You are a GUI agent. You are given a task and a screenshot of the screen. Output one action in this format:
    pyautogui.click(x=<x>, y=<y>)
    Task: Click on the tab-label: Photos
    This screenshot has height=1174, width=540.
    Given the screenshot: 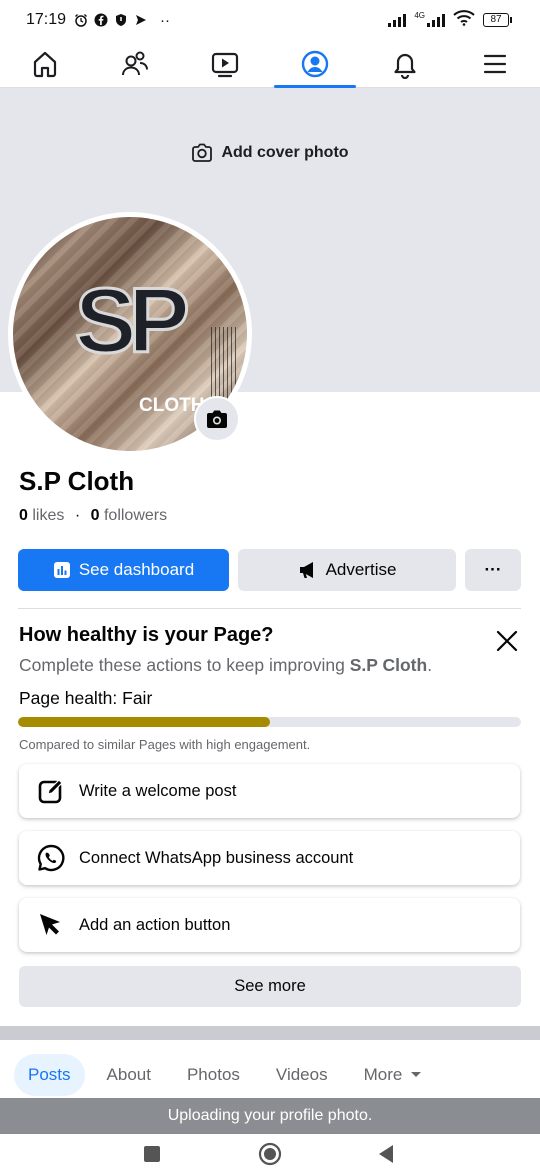 What is the action you would take?
    pyautogui.click(x=213, y=1074)
    